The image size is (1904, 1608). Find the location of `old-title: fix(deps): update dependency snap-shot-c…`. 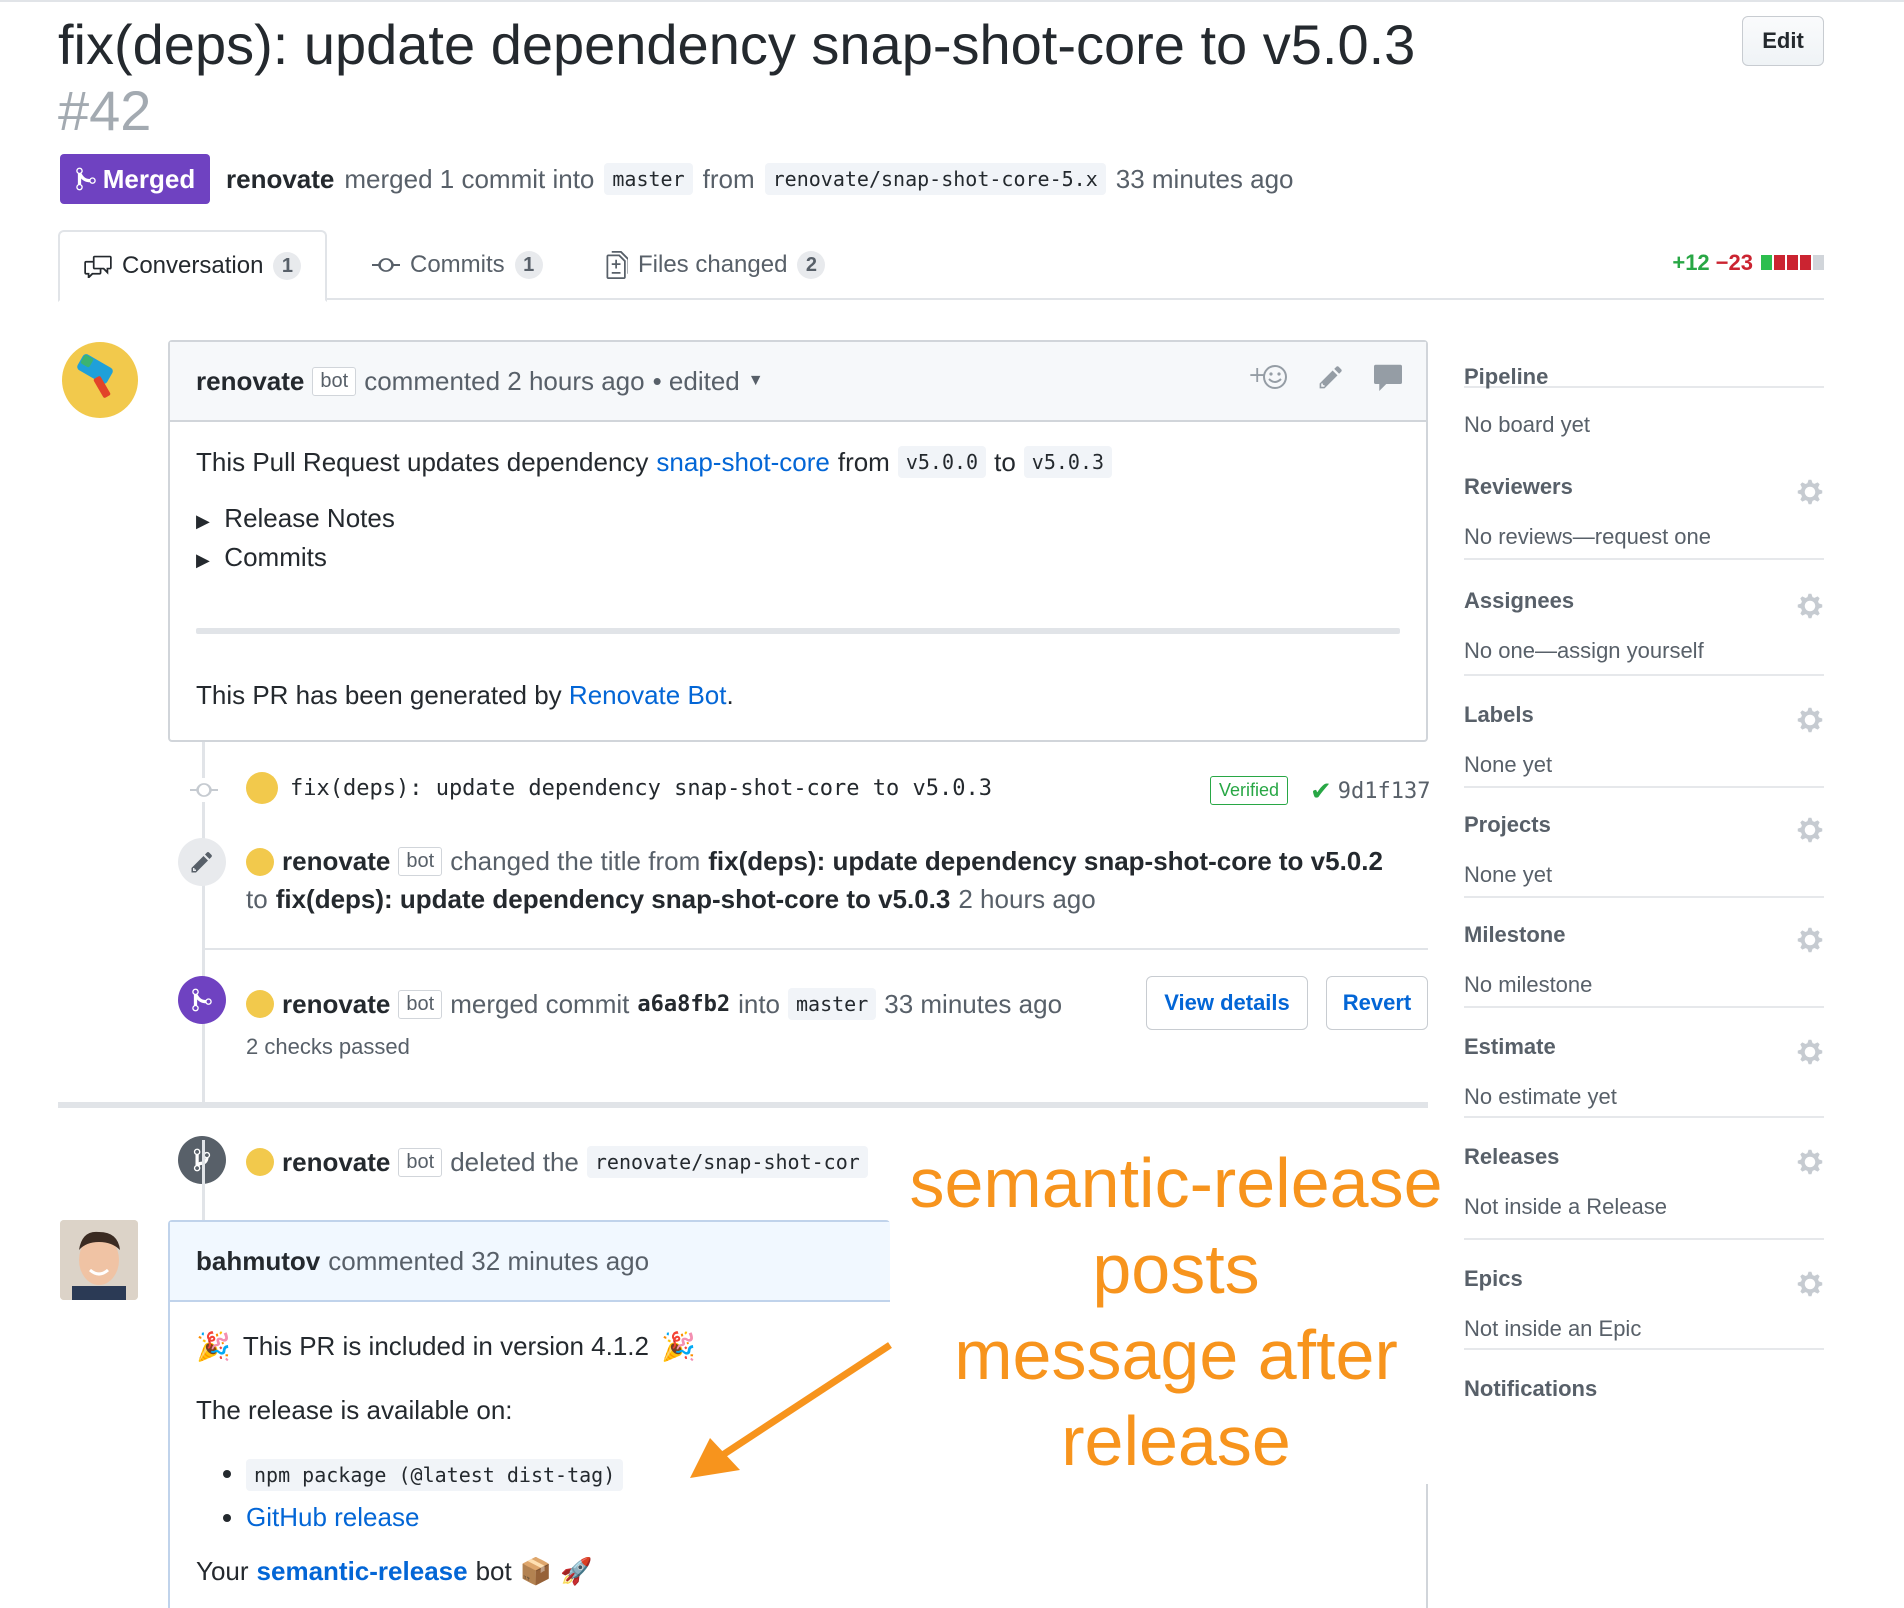

old-title: fix(deps): update dependency snap-shot-c… is located at coordinates (1045, 861).